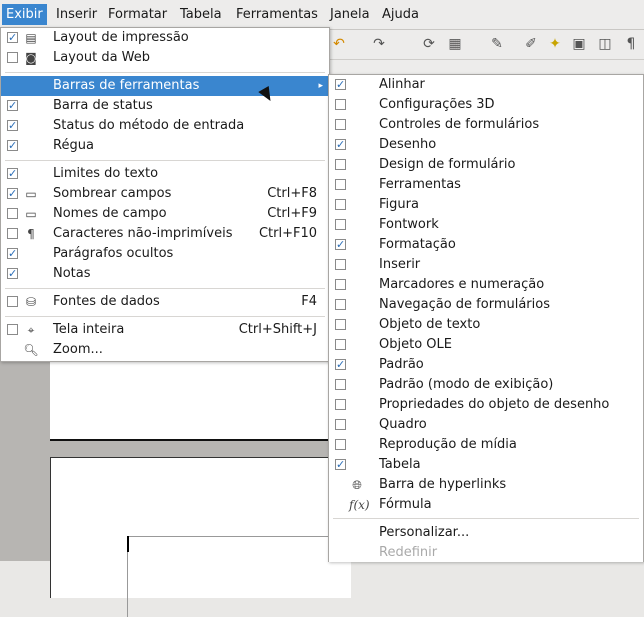  Describe the element at coordinates (237, 576) in the screenshot. I see `text-frame` at that location.